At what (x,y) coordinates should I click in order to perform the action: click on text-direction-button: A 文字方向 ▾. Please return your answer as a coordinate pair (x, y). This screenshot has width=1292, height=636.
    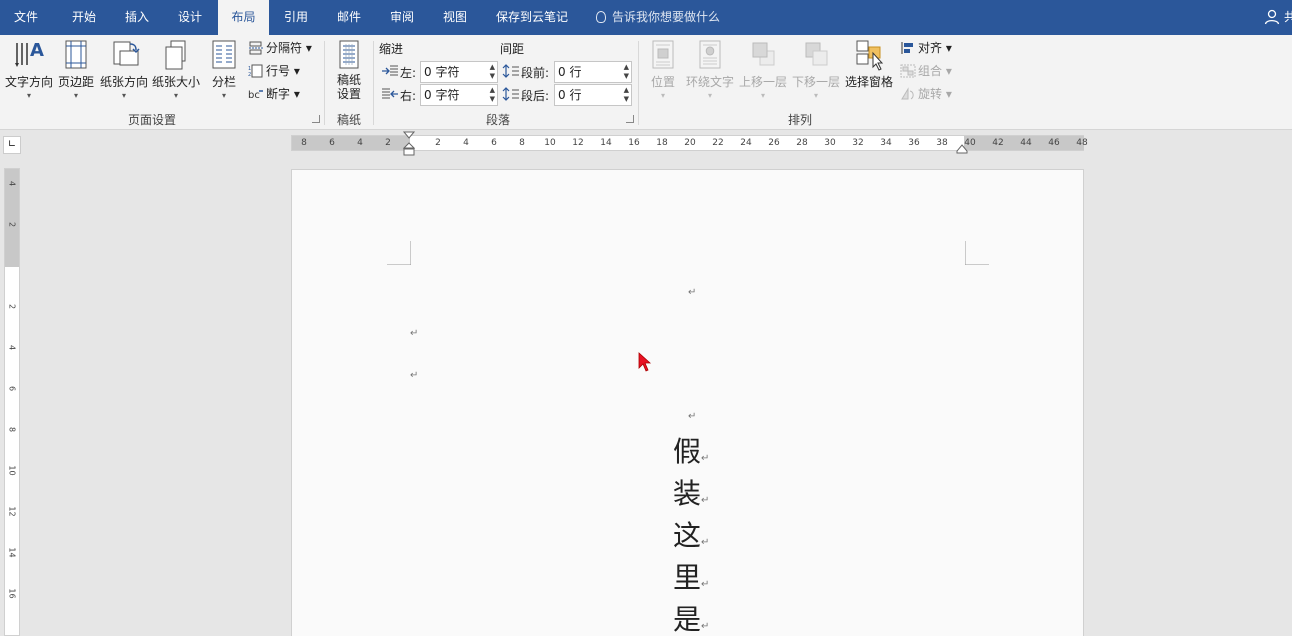
    Looking at the image, I should click on (29, 72).